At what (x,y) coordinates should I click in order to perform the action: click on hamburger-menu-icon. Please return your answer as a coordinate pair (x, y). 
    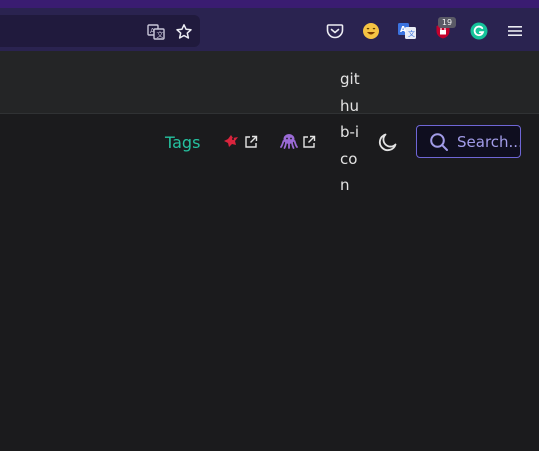
    Looking at the image, I should click on (515, 31).